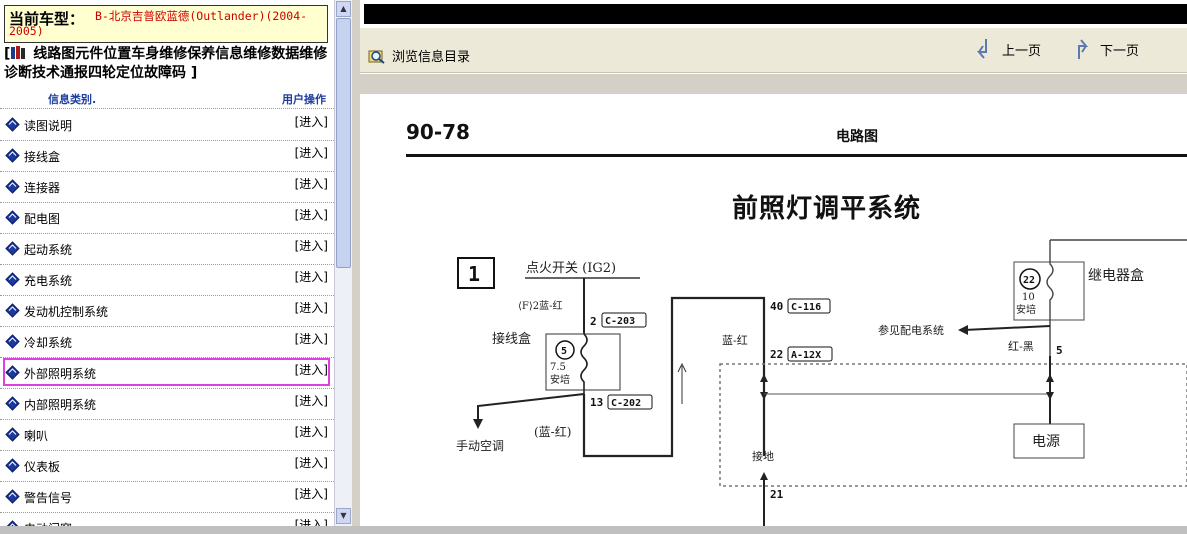 This screenshot has width=1187, height=534. I want to click on pin2: 13, so click(596, 402).